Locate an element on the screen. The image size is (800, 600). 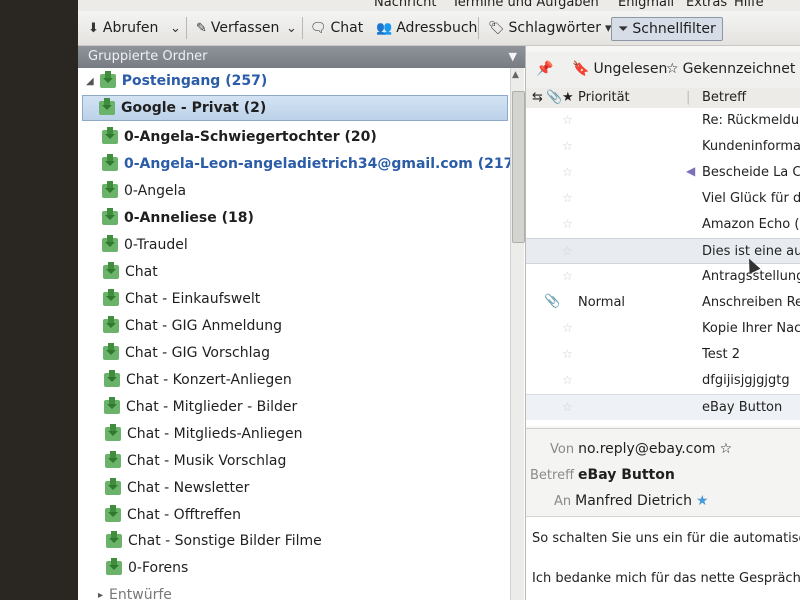
folder-google-privat: Google - Privat (2) is located at coordinates (295, 108).